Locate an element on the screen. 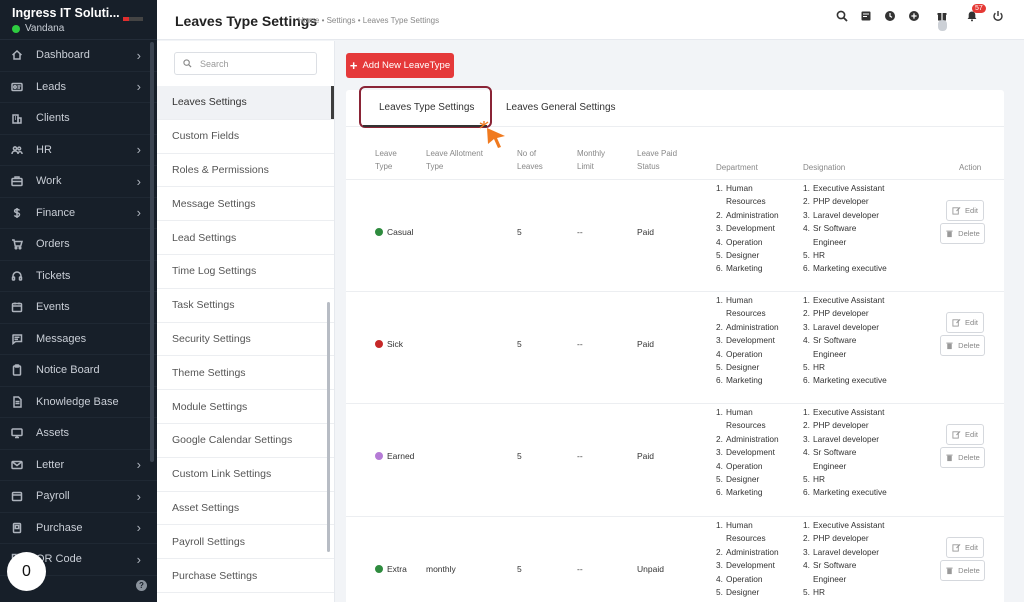 The image size is (1024, 602). page-scrollbar is located at coordinates (1021, 321).